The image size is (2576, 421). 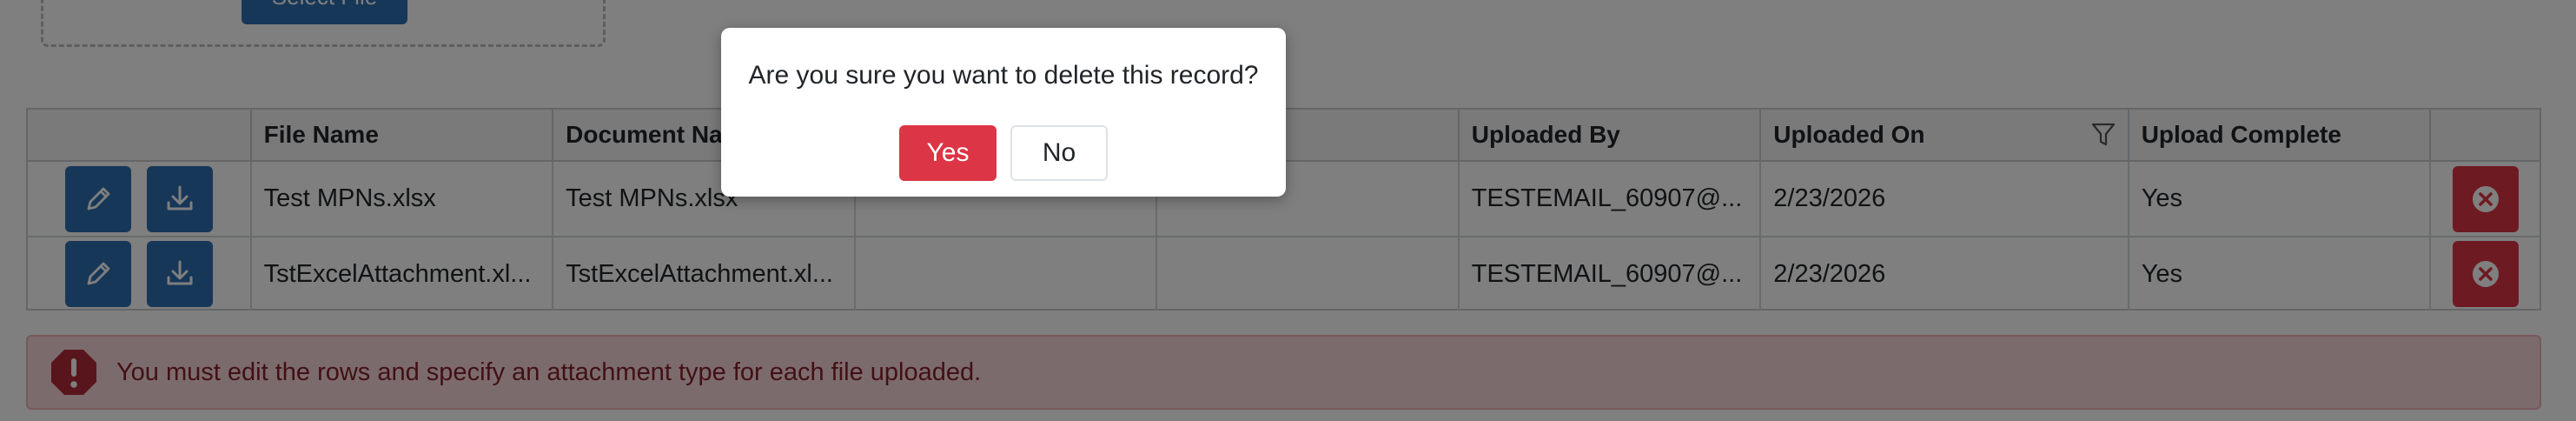 What do you see at coordinates (948, 153) in the screenshot?
I see `yes-button: Yes` at bounding box center [948, 153].